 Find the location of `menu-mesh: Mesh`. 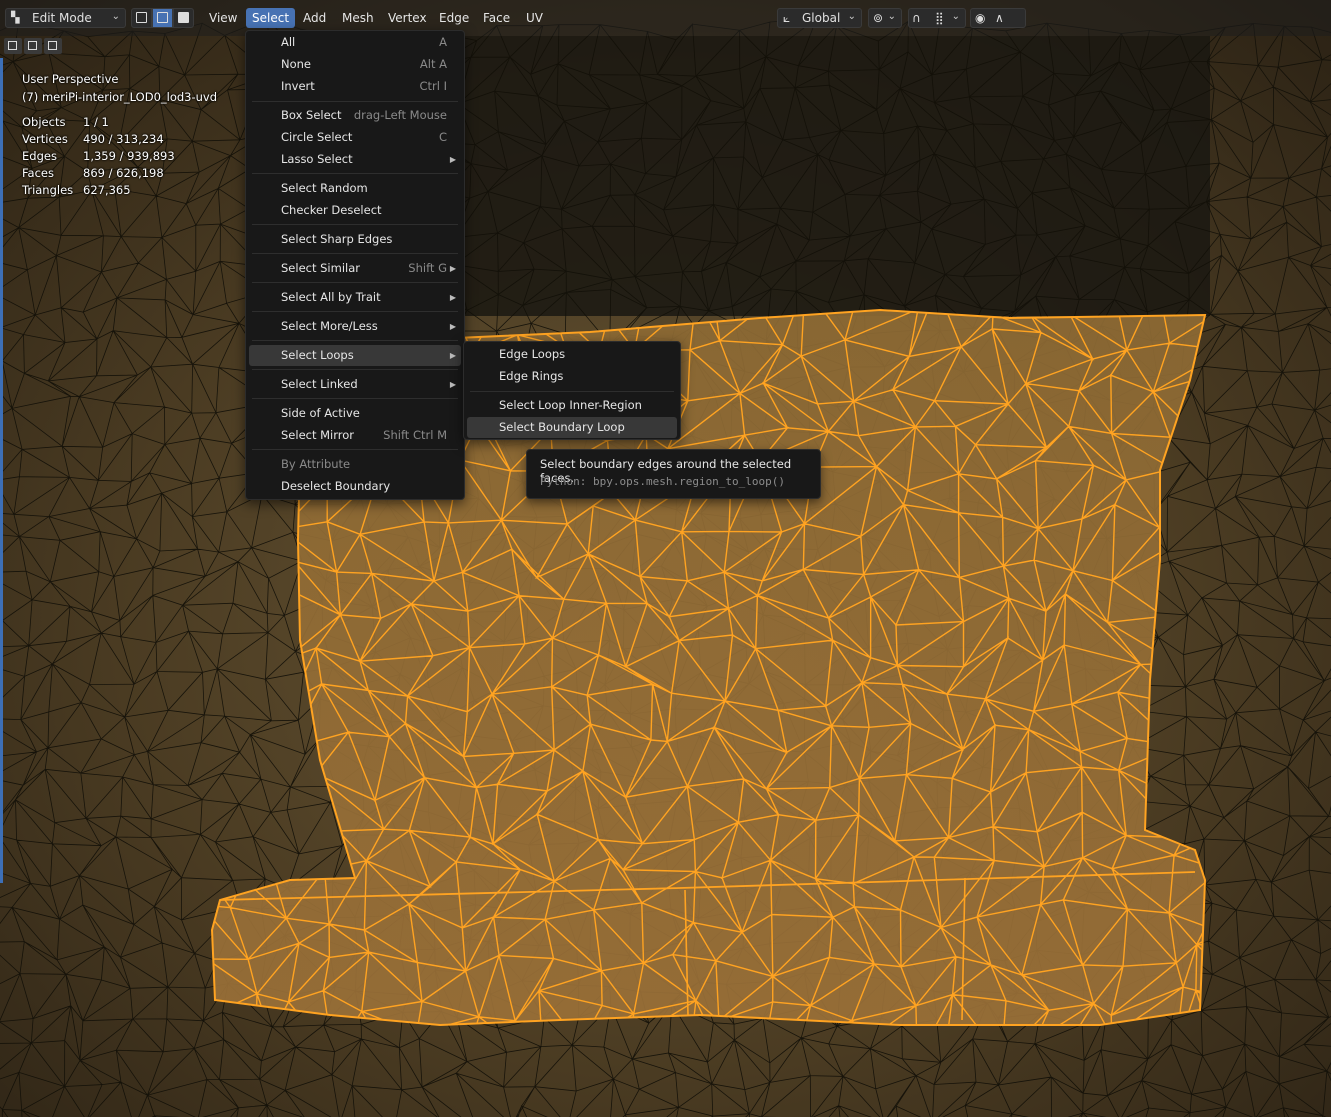

menu-mesh: Mesh is located at coordinates (358, 18).